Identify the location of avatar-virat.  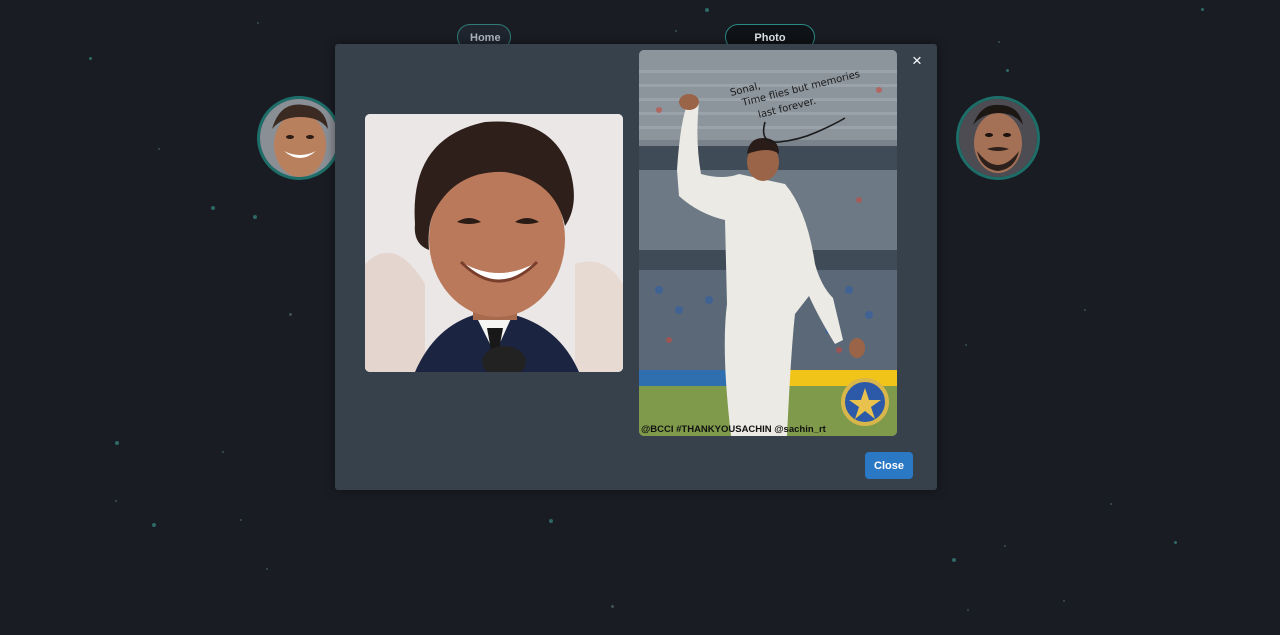
(998, 138).